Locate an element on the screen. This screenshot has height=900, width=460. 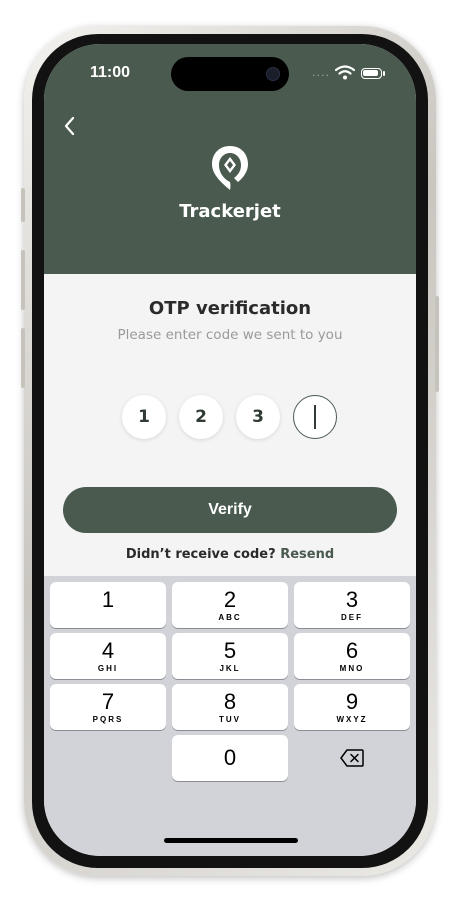
otp-digit-3: 3 is located at coordinates (258, 417).